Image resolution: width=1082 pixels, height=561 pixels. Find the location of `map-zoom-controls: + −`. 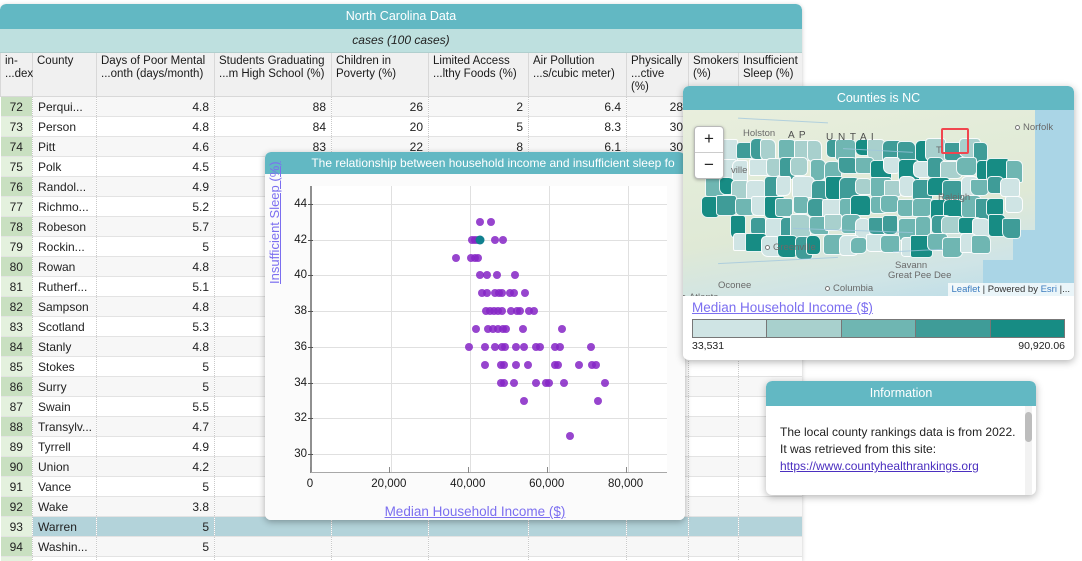

map-zoom-controls: + − is located at coordinates (709, 152).